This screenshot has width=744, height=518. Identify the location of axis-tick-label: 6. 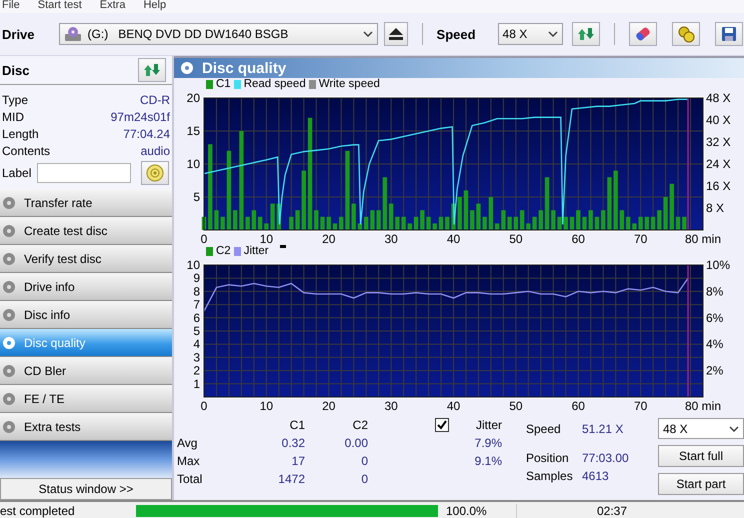
(196, 317).